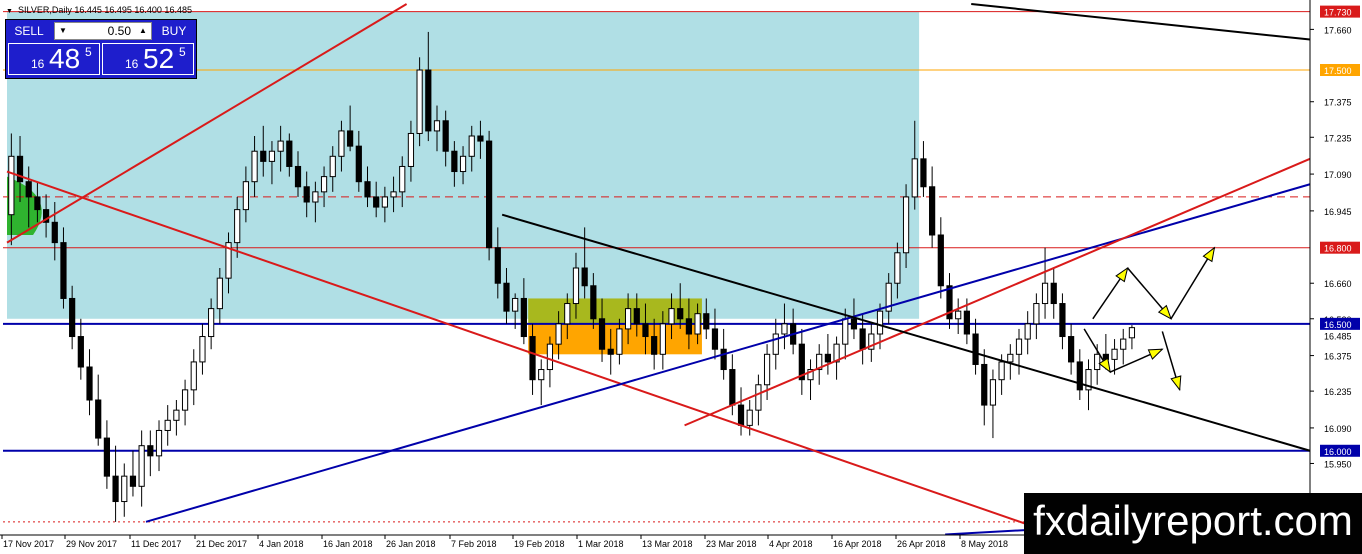 This screenshot has width=1362, height=554. Describe the element at coordinates (667, 544) in the screenshot. I see `time-tick-label: 13 Mar 2018` at that location.